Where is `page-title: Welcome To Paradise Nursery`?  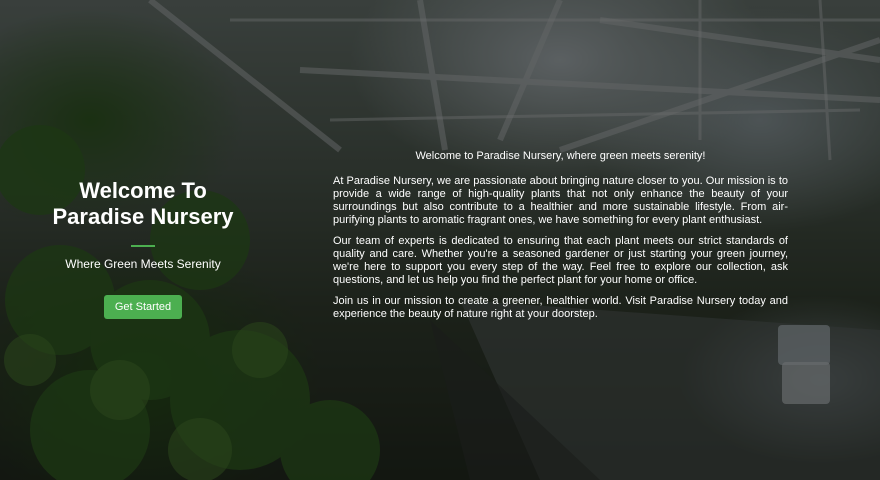 page-title: Welcome To Paradise Nursery is located at coordinates (143, 204).